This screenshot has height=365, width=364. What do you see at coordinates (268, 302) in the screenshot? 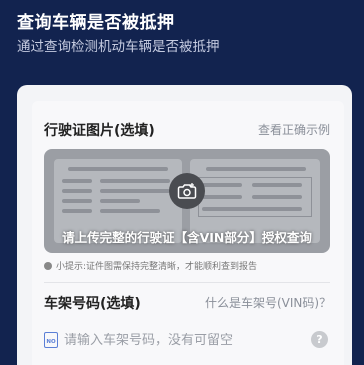
I see `vin-help-link: 什么是车架号(VIN码)？` at bounding box center [268, 302].